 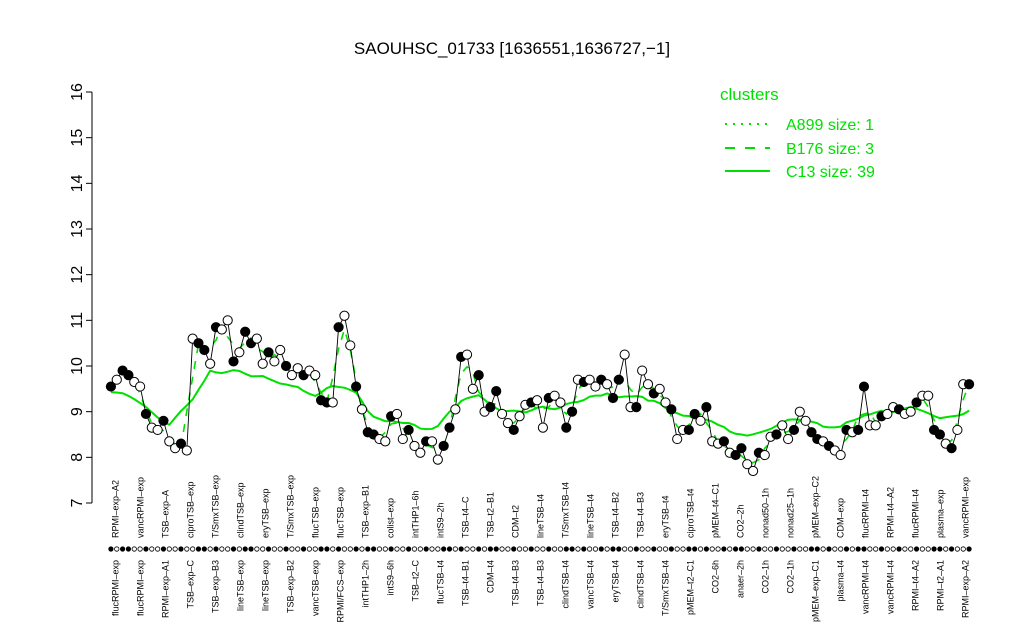 I want to click on category-label: RPMI/FCS–exp, so click(x=340, y=591).